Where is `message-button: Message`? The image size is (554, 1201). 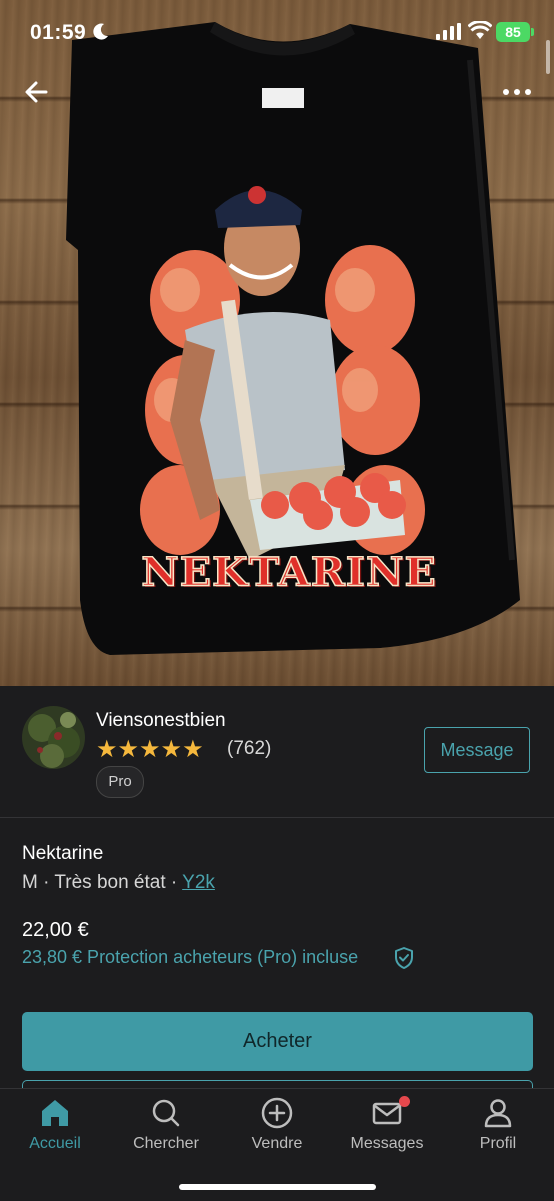 message-button: Message is located at coordinates (477, 750).